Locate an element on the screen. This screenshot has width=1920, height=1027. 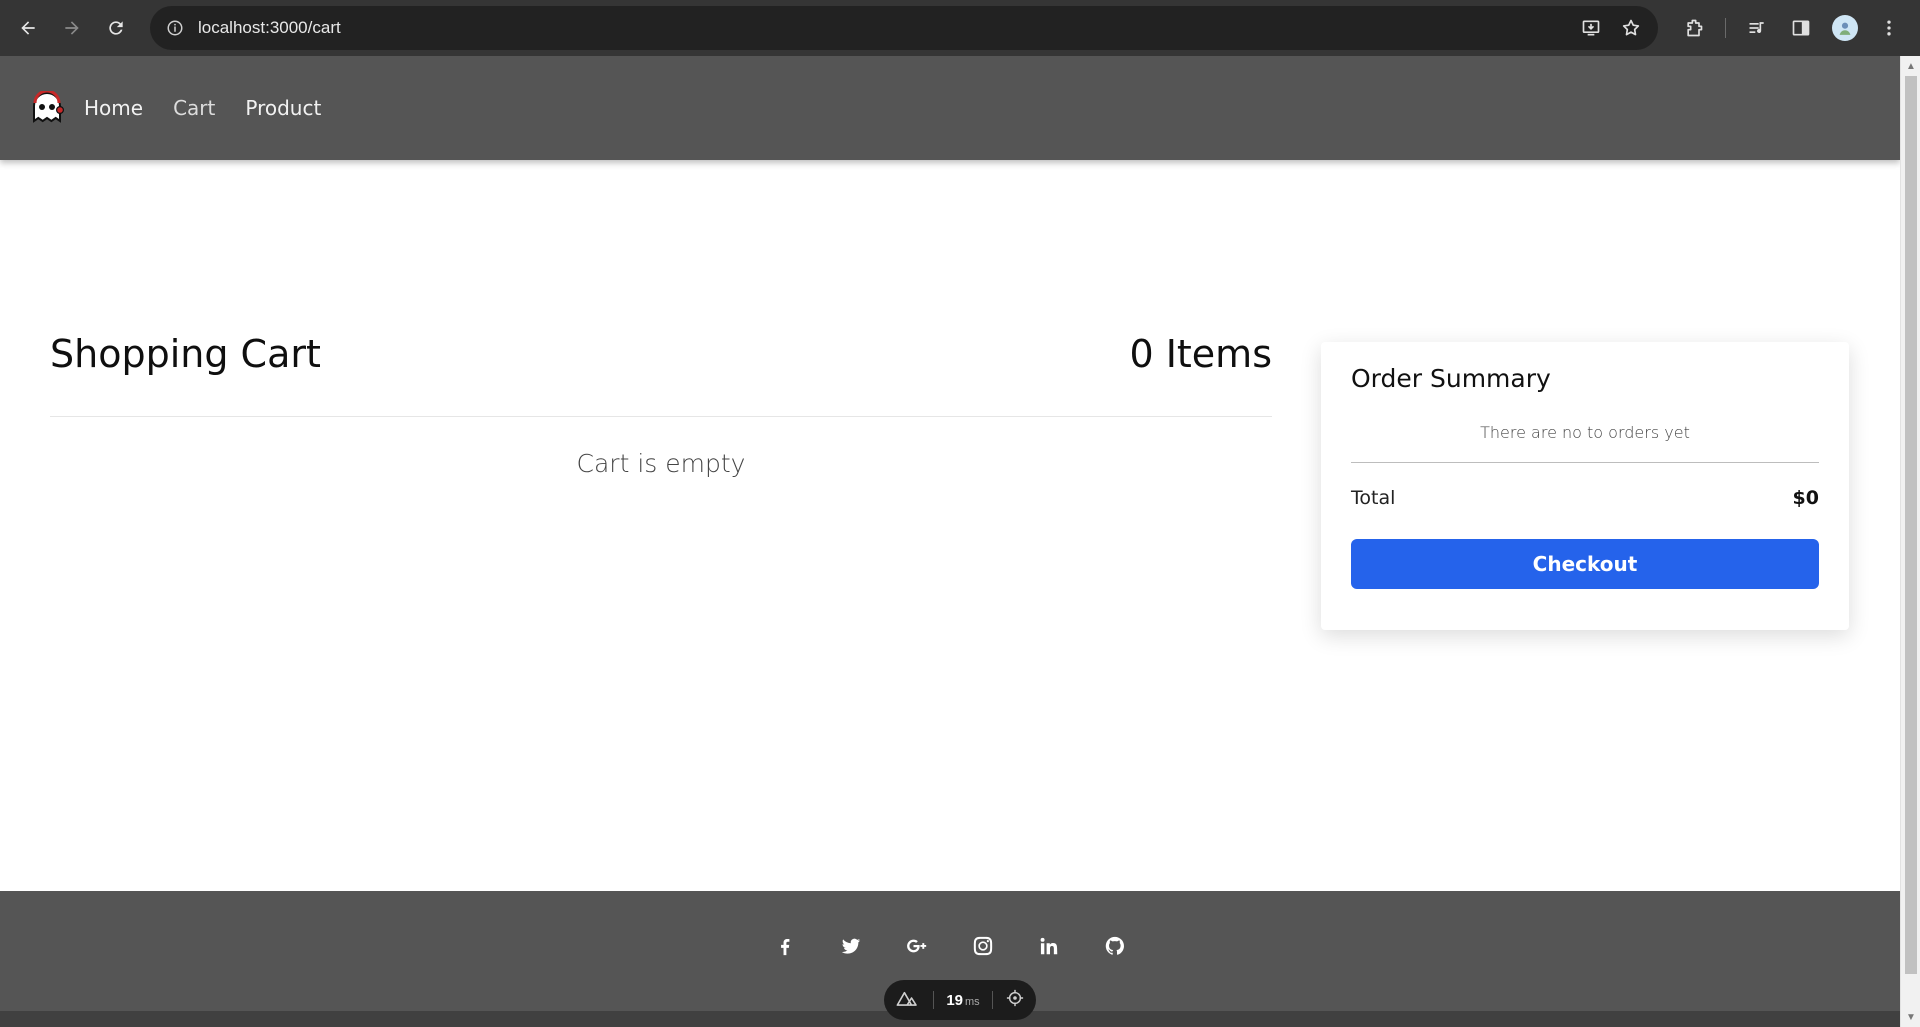
facebook-icon is located at coordinates (785, 946).